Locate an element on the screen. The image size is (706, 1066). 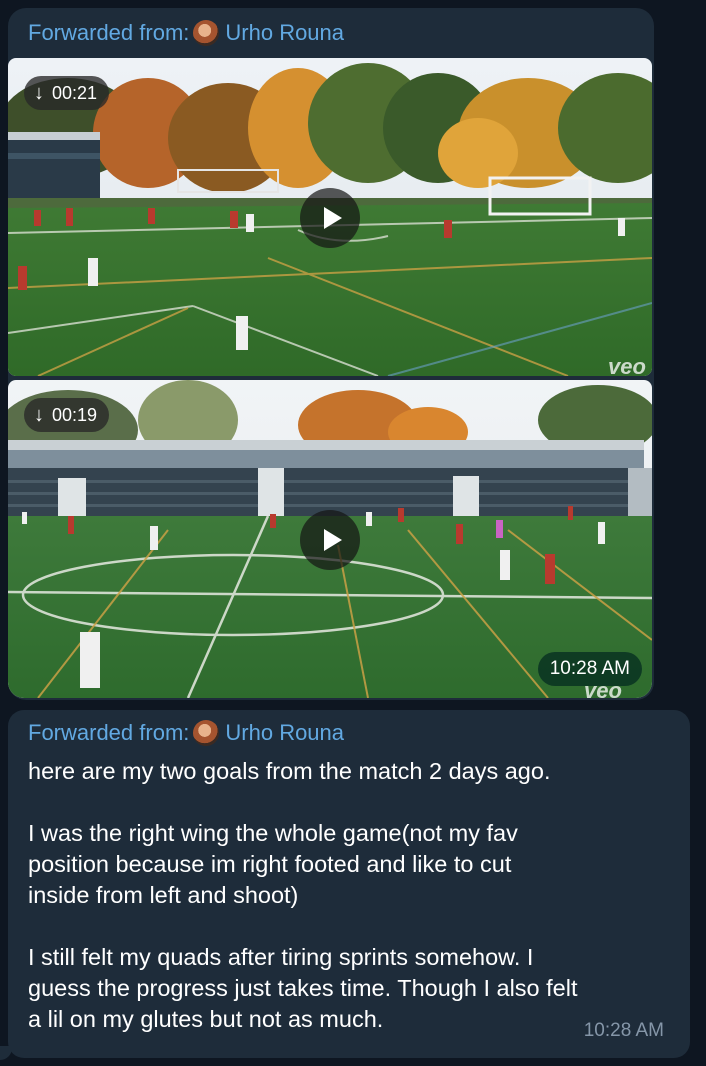
message-timestamp: 10:28 AM is located at coordinates (623, 1030).